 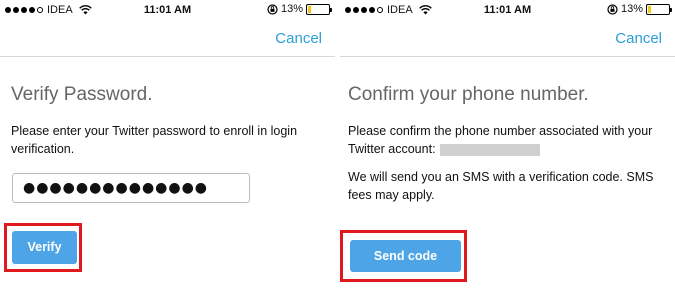 I want to click on redacted-phone-number, so click(x=489, y=149).